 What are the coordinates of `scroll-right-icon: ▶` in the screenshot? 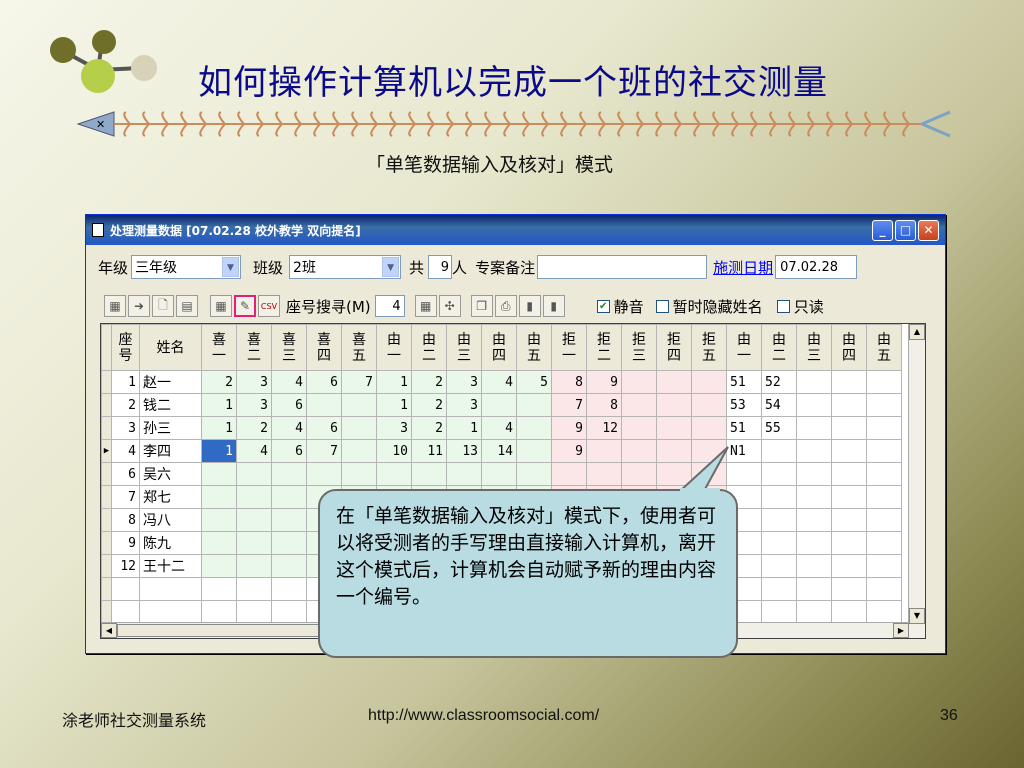 It's located at (901, 630).